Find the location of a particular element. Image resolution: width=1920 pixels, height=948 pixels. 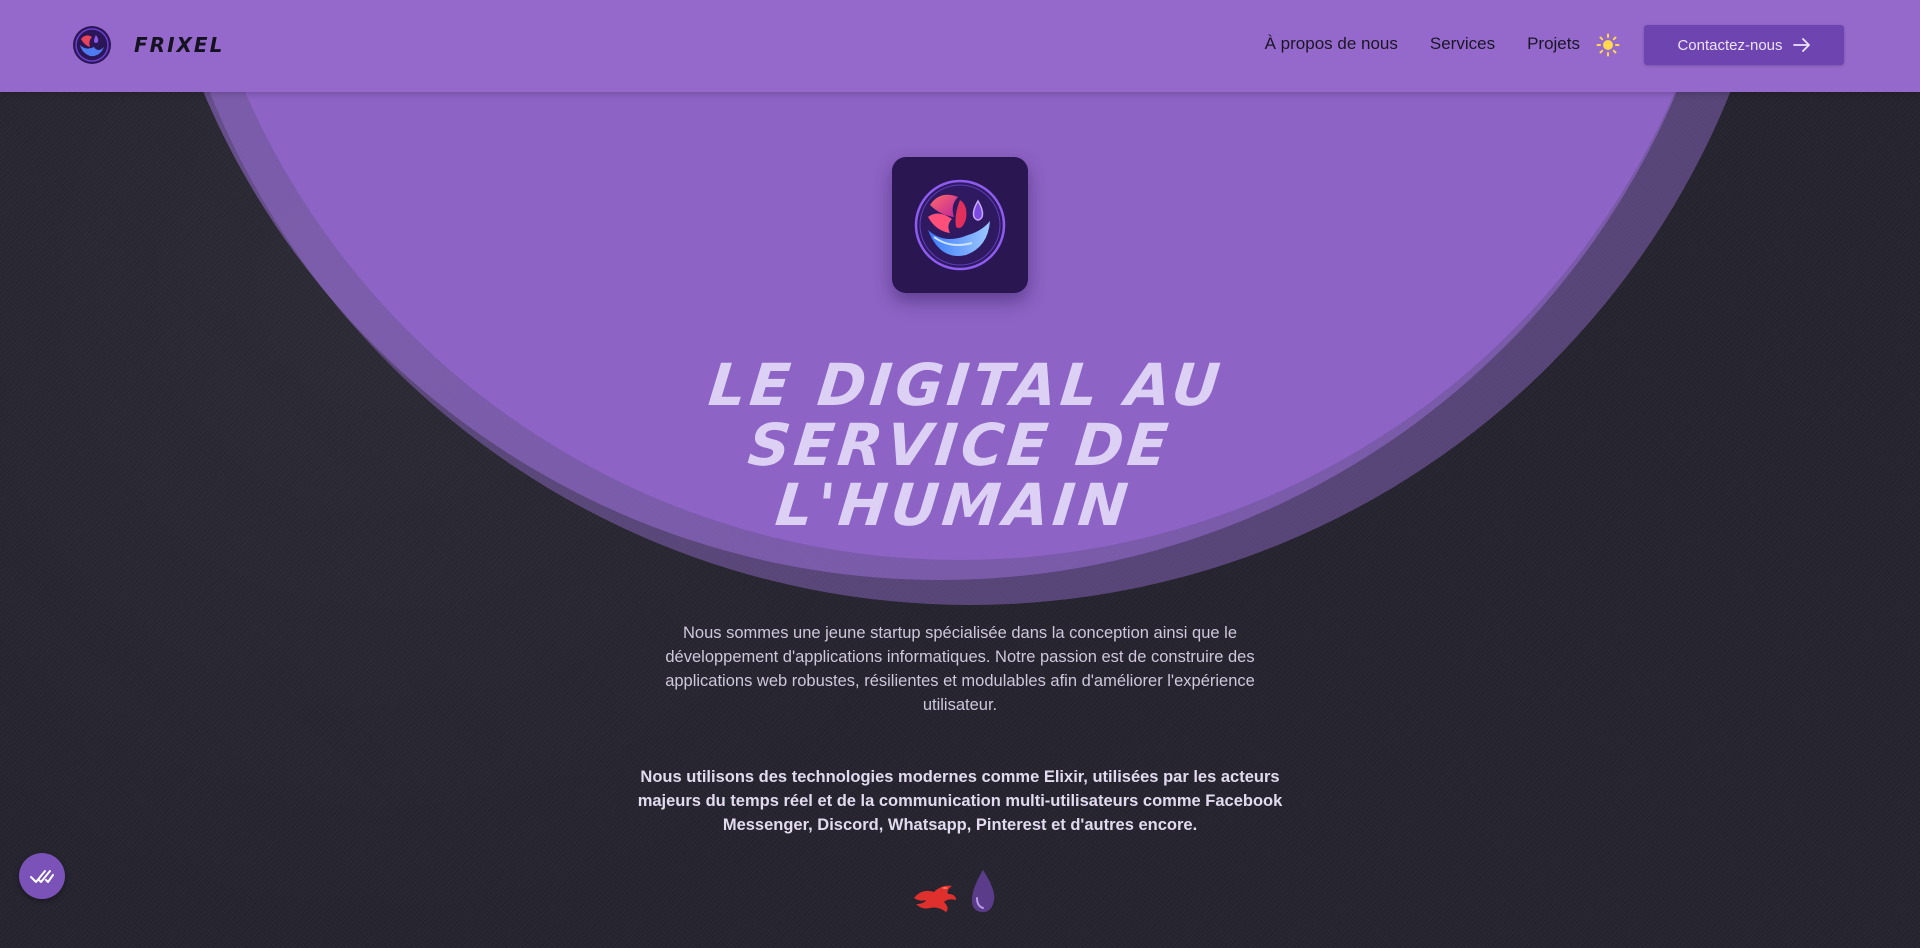

nav-link-about: À propos de nous is located at coordinates (1331, 44).